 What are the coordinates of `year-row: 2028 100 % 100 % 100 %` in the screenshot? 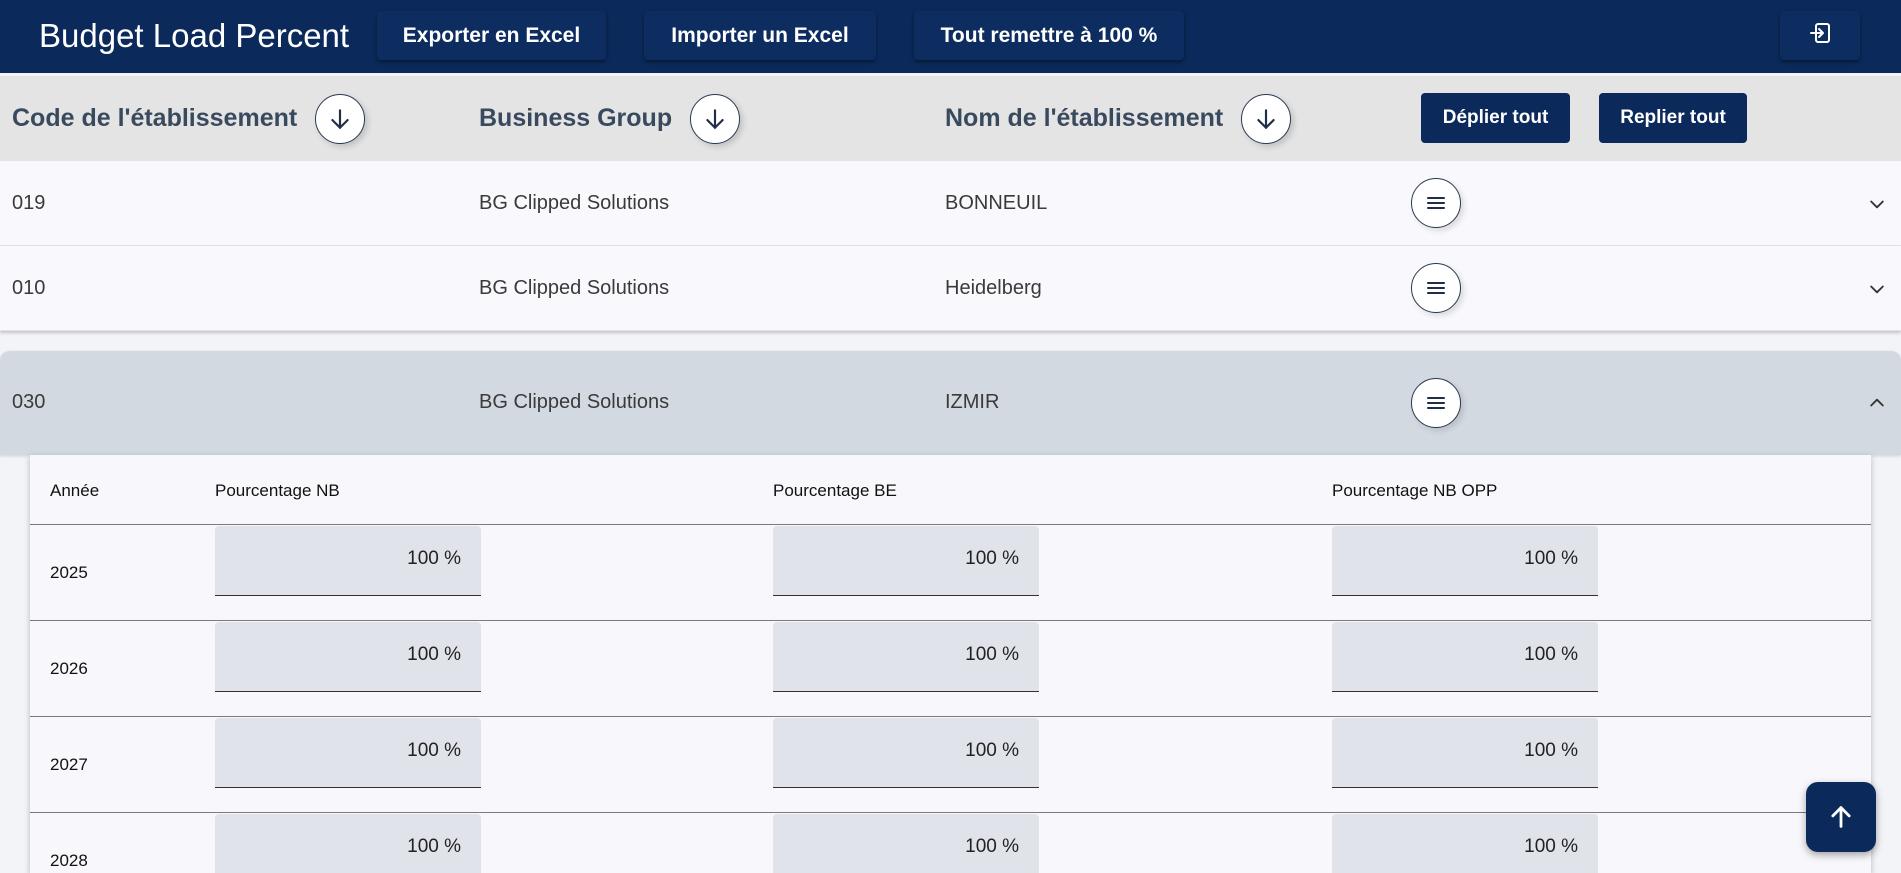 It's located at (950, 843).